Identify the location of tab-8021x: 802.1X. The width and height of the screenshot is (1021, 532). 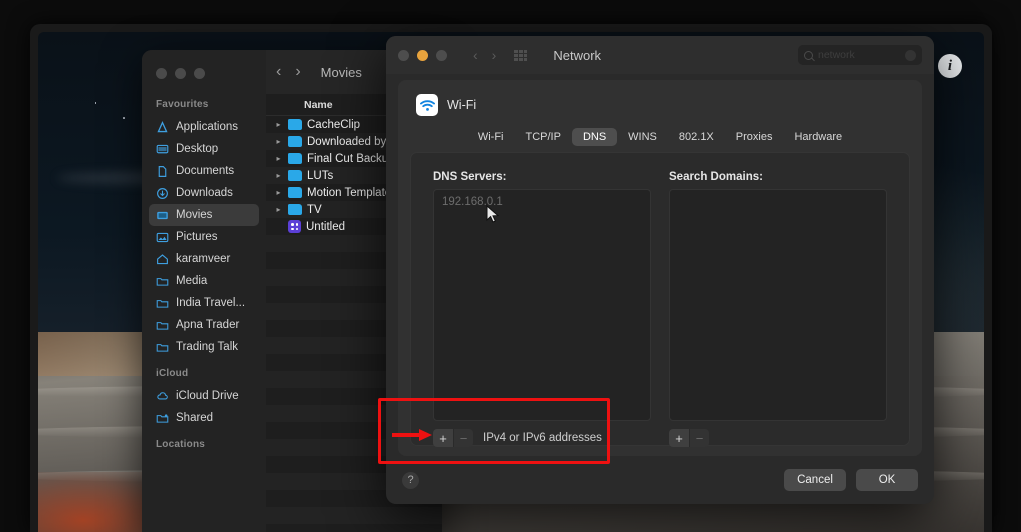
(696, 137).